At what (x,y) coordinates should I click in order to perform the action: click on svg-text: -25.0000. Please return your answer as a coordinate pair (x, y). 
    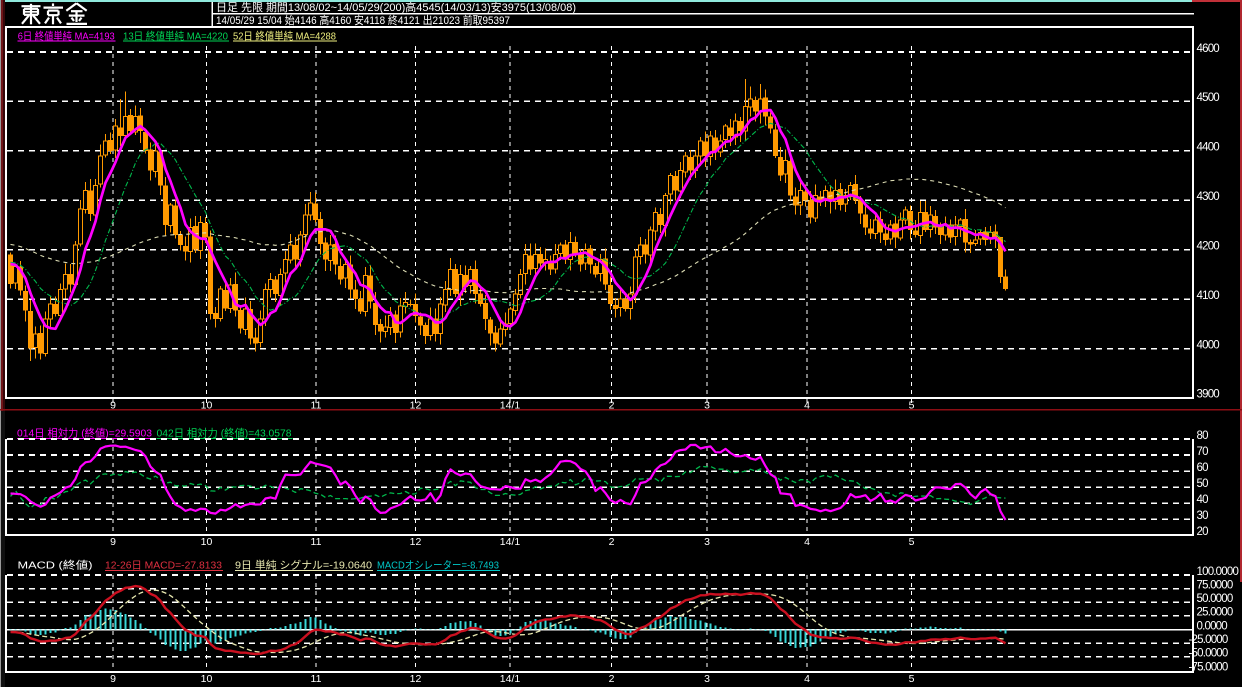
    Looking at the image, I should click on (1208, 640).